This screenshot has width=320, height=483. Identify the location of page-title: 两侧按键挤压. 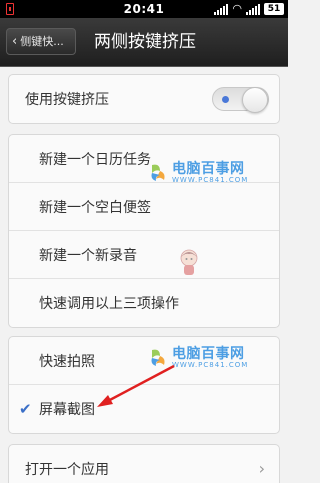
(145, 42).